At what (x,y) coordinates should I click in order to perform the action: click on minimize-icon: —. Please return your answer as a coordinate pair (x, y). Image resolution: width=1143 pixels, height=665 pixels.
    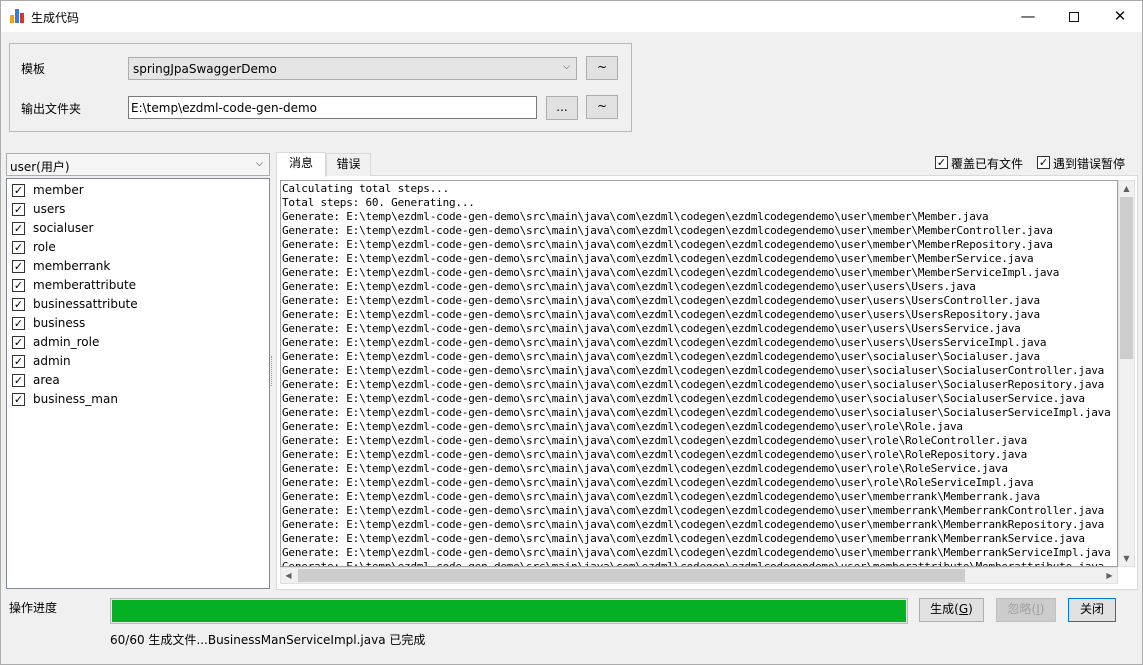
    Looking at the image, I should click on (1028, 16).